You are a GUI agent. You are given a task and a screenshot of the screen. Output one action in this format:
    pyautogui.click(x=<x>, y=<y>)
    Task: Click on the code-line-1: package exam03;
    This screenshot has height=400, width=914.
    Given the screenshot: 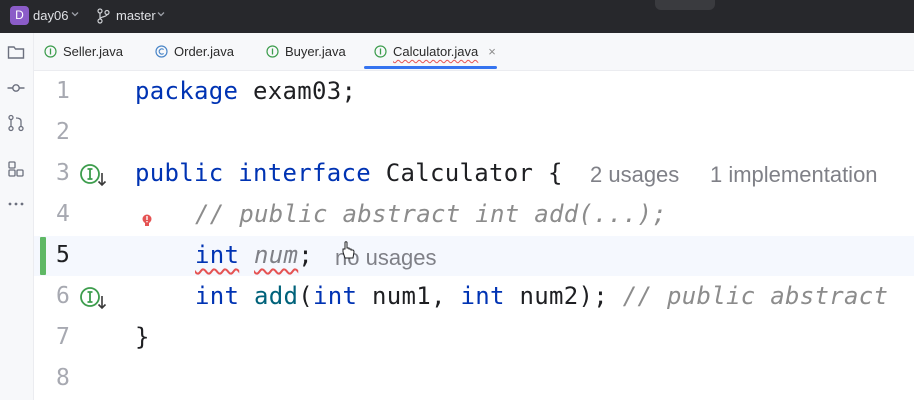 What is the action you would take?
    pyautogui.click(x=245, y=91)
    